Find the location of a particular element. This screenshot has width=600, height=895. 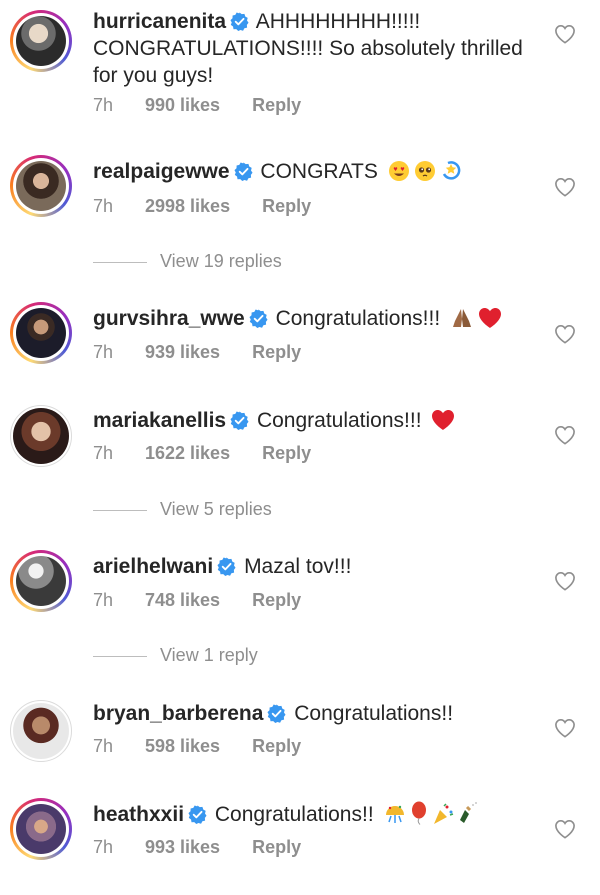

folded-hands-emoji-icon is located at coordinates (462, 318).